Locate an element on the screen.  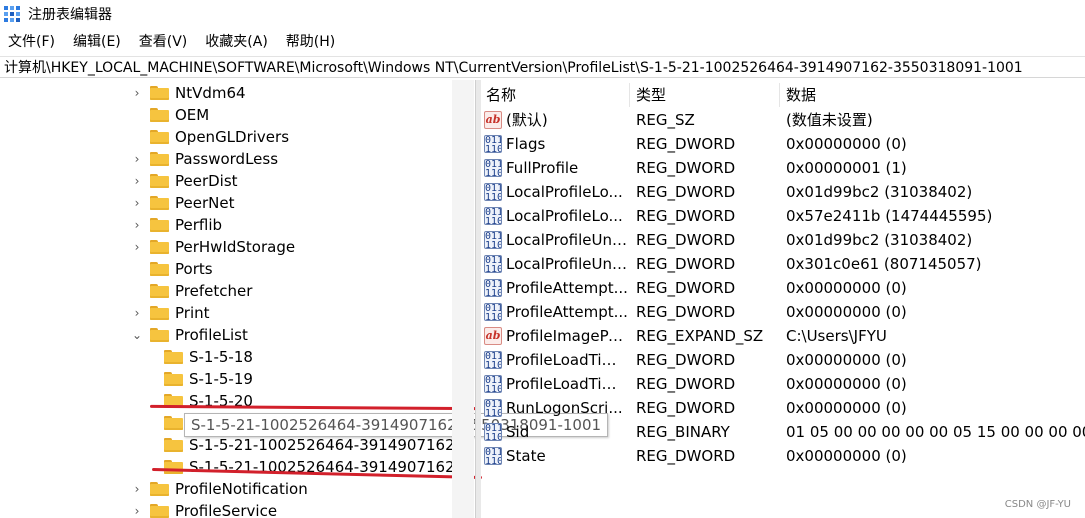
tree-node: › PerHwIdStorage is located at coordinates (213, 247).